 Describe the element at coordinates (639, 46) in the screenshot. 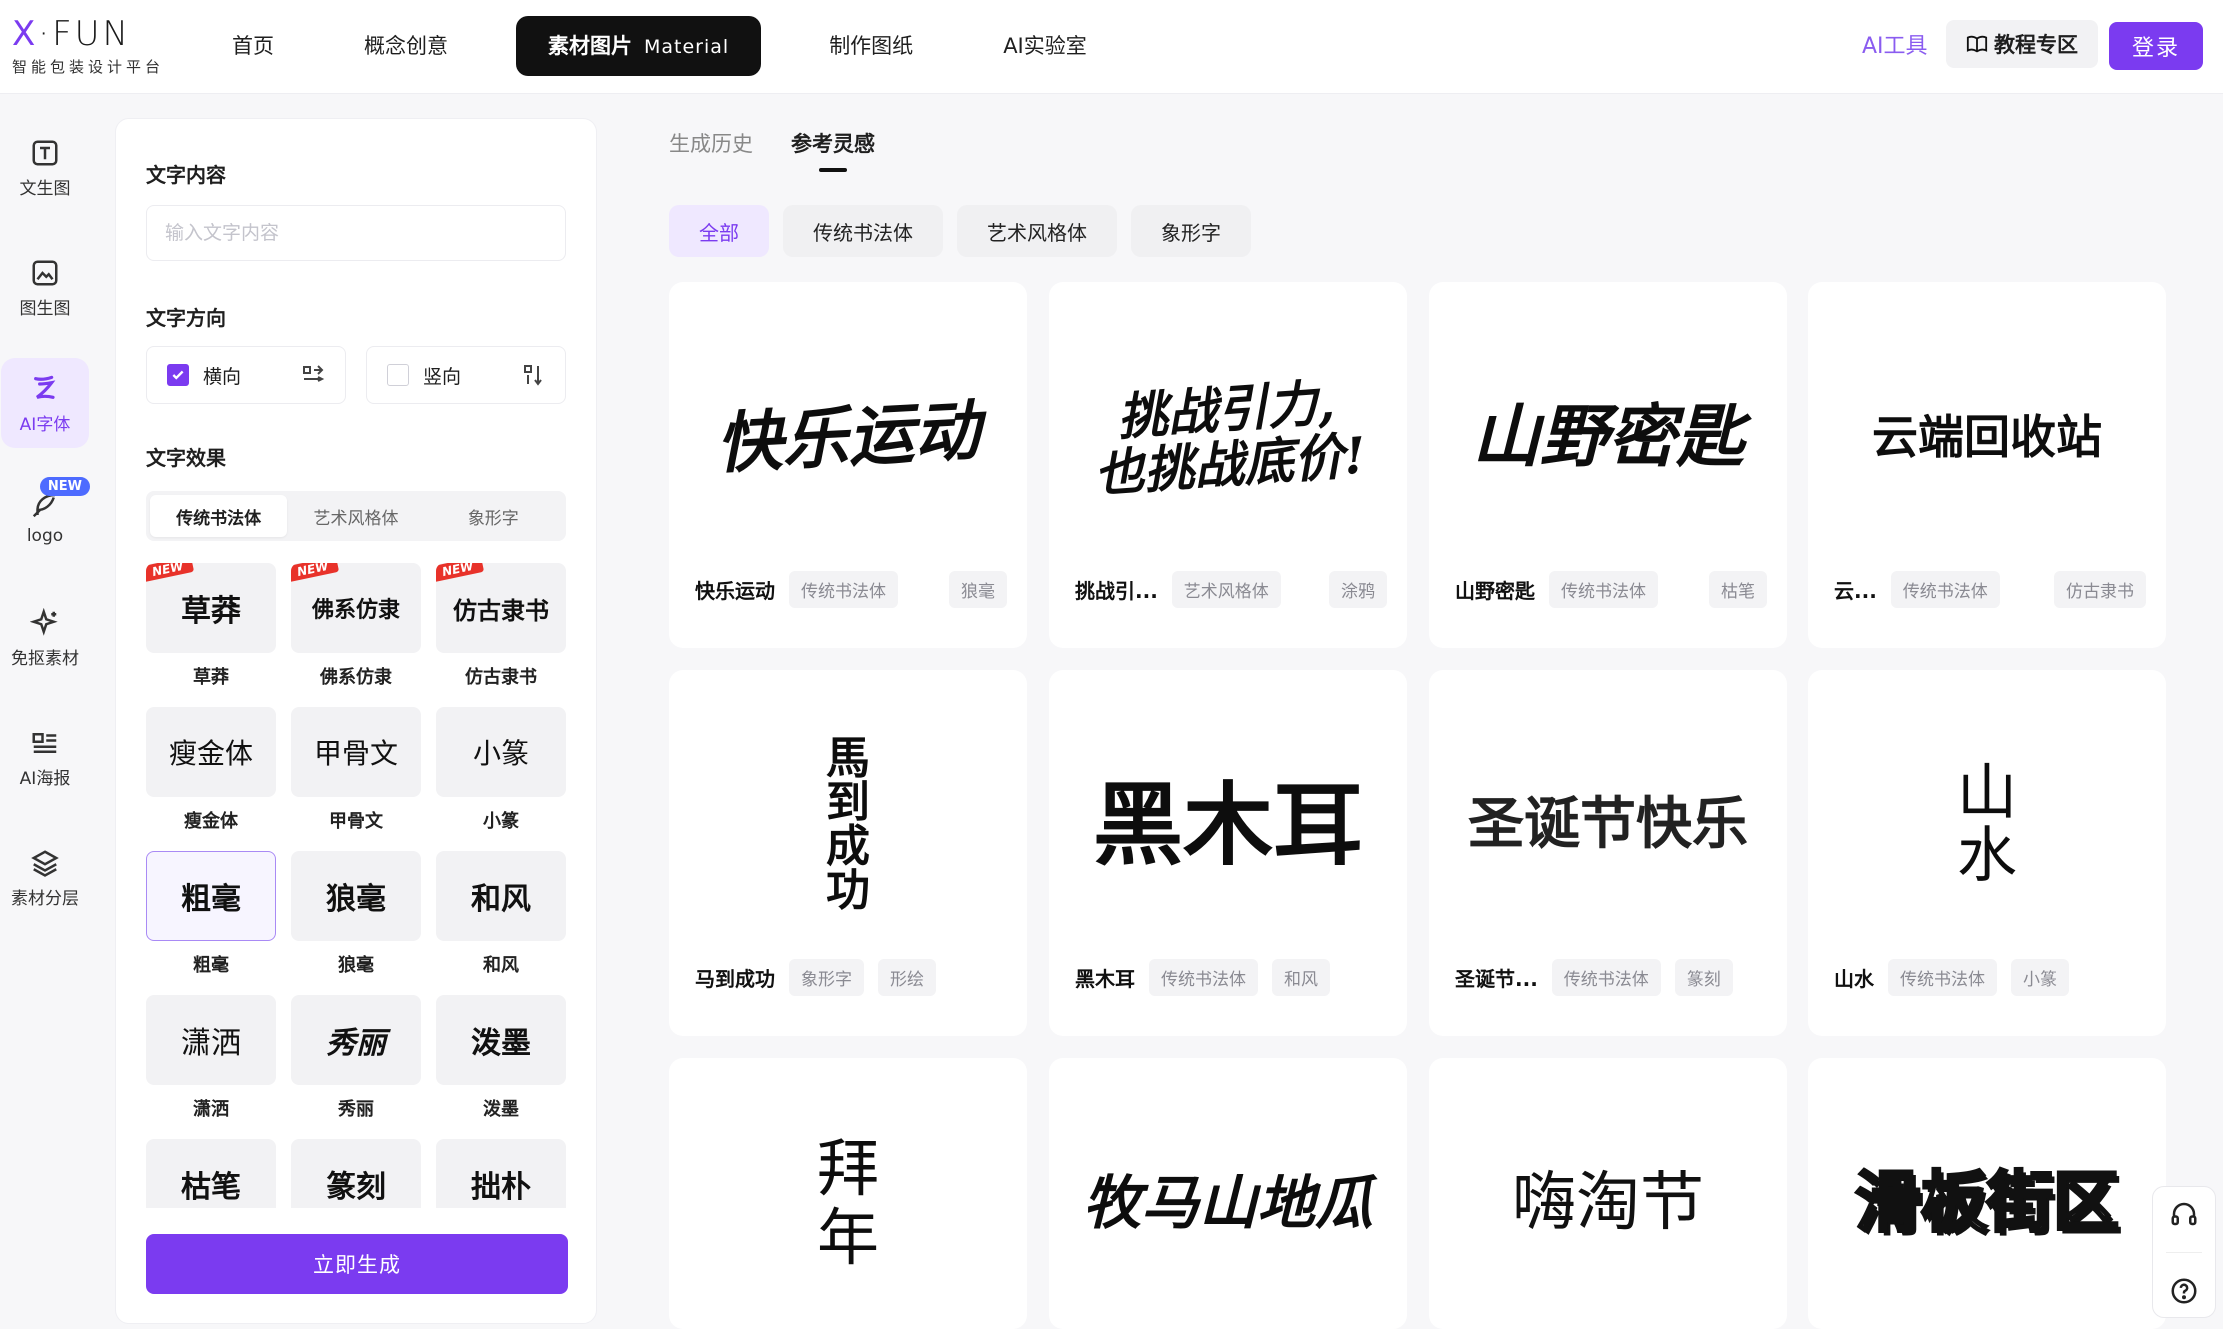

I see `nav-material: 素材图片 Material` at that location.